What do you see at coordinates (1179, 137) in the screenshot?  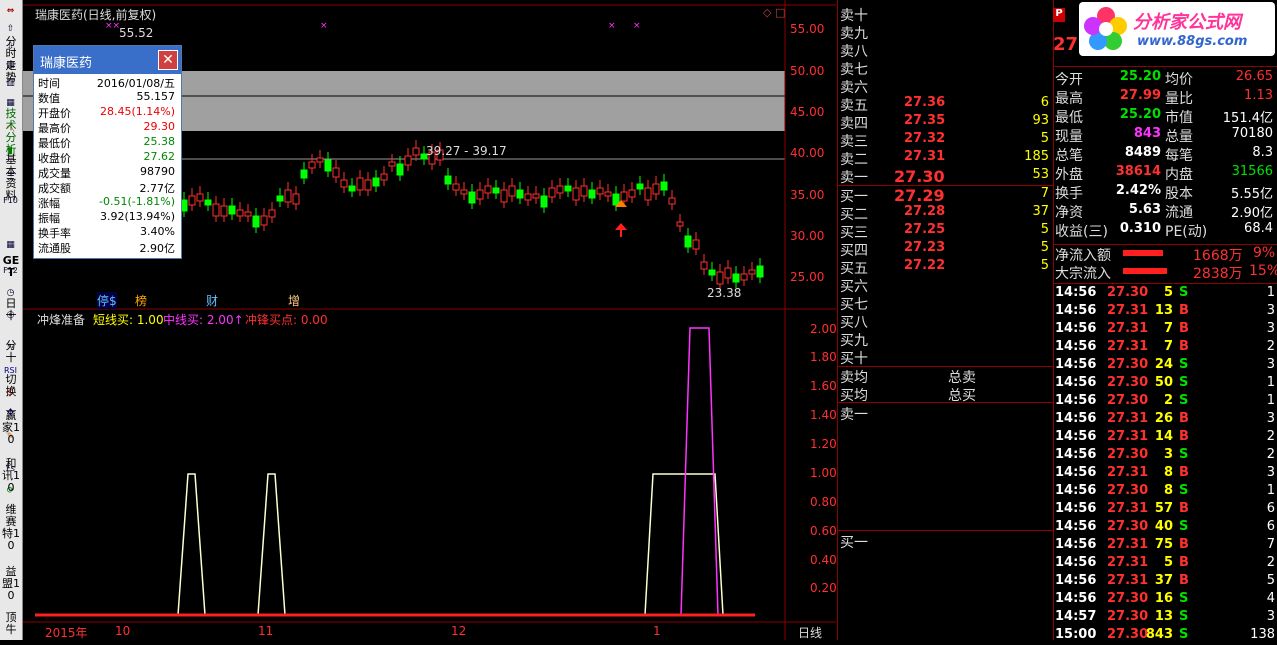 I see `quote-key: 总量` at bounding box center [1179, 137].